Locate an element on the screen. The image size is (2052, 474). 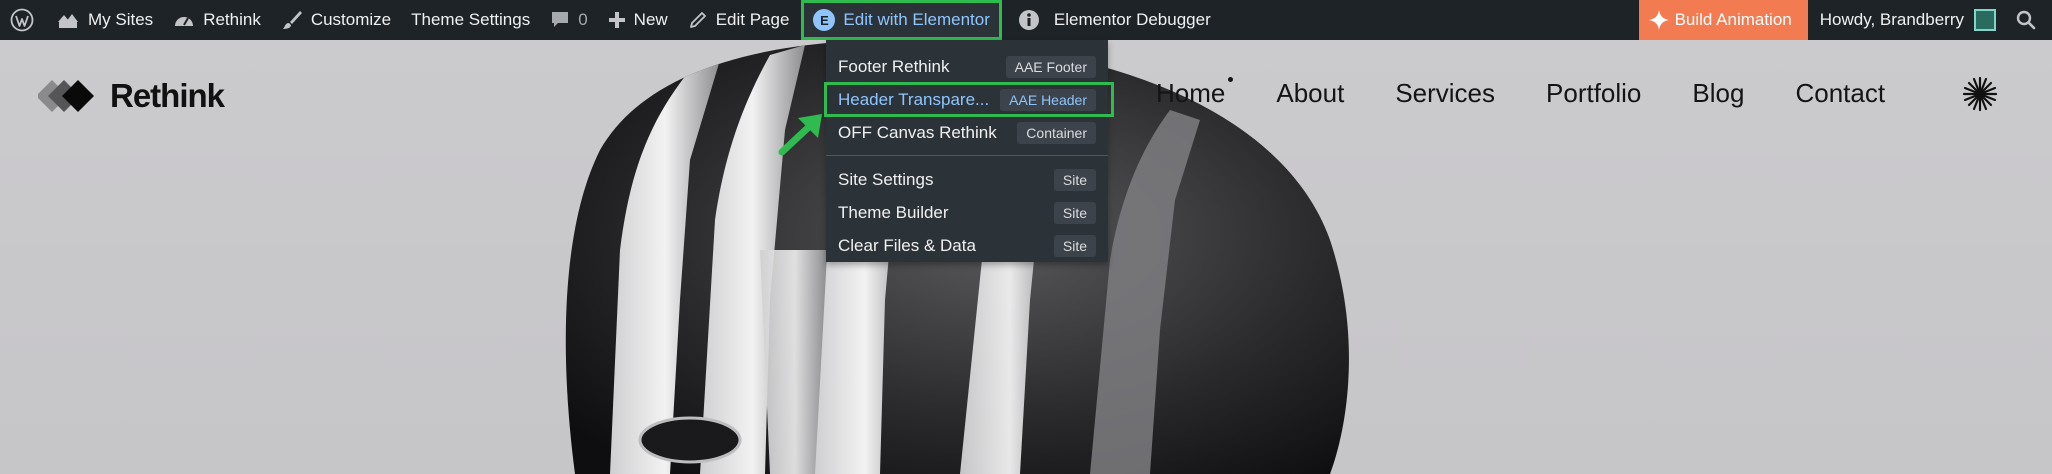
menu-item-site-settings: Site Settings Site is located at coordinates (967, 179).